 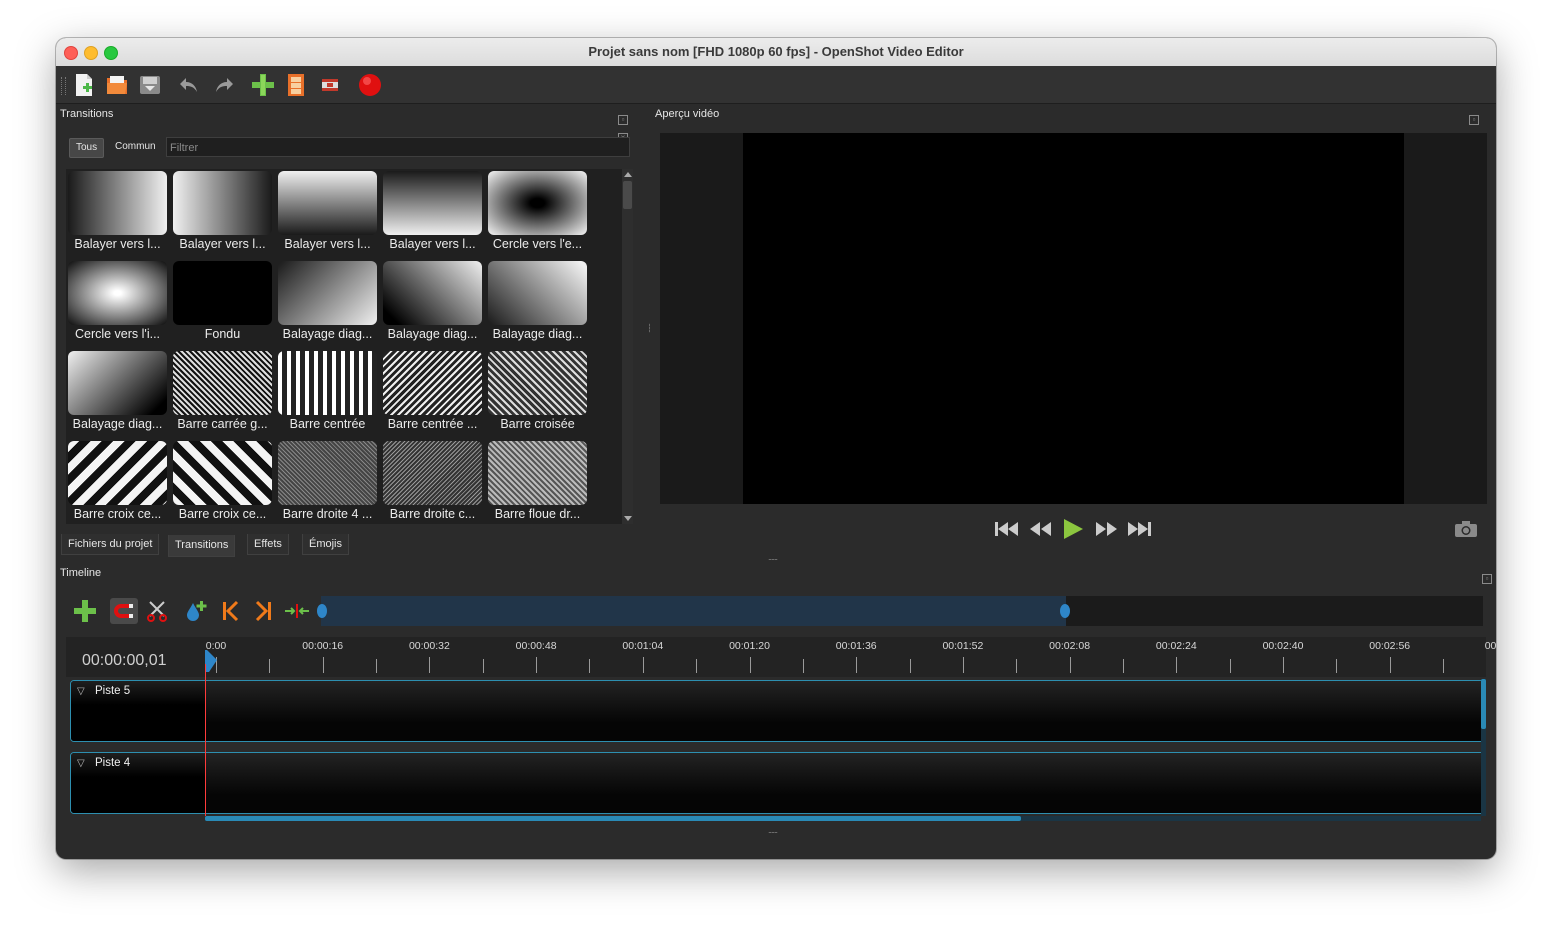 I want to click on play-icon, so click(x=1073, y=529).